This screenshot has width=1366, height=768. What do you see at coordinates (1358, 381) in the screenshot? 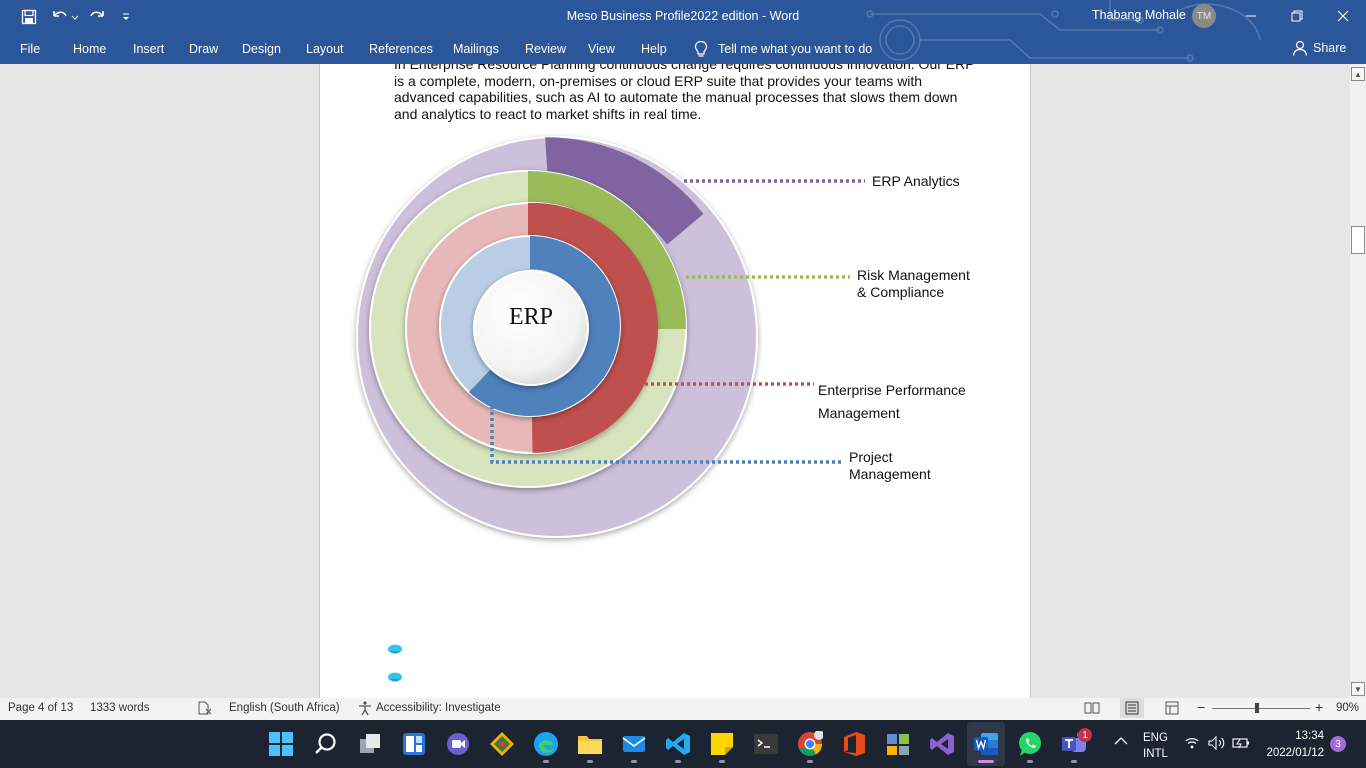
I see `vertical-scrollbar: ▲ ▼` at bounding box center [1358, 381].